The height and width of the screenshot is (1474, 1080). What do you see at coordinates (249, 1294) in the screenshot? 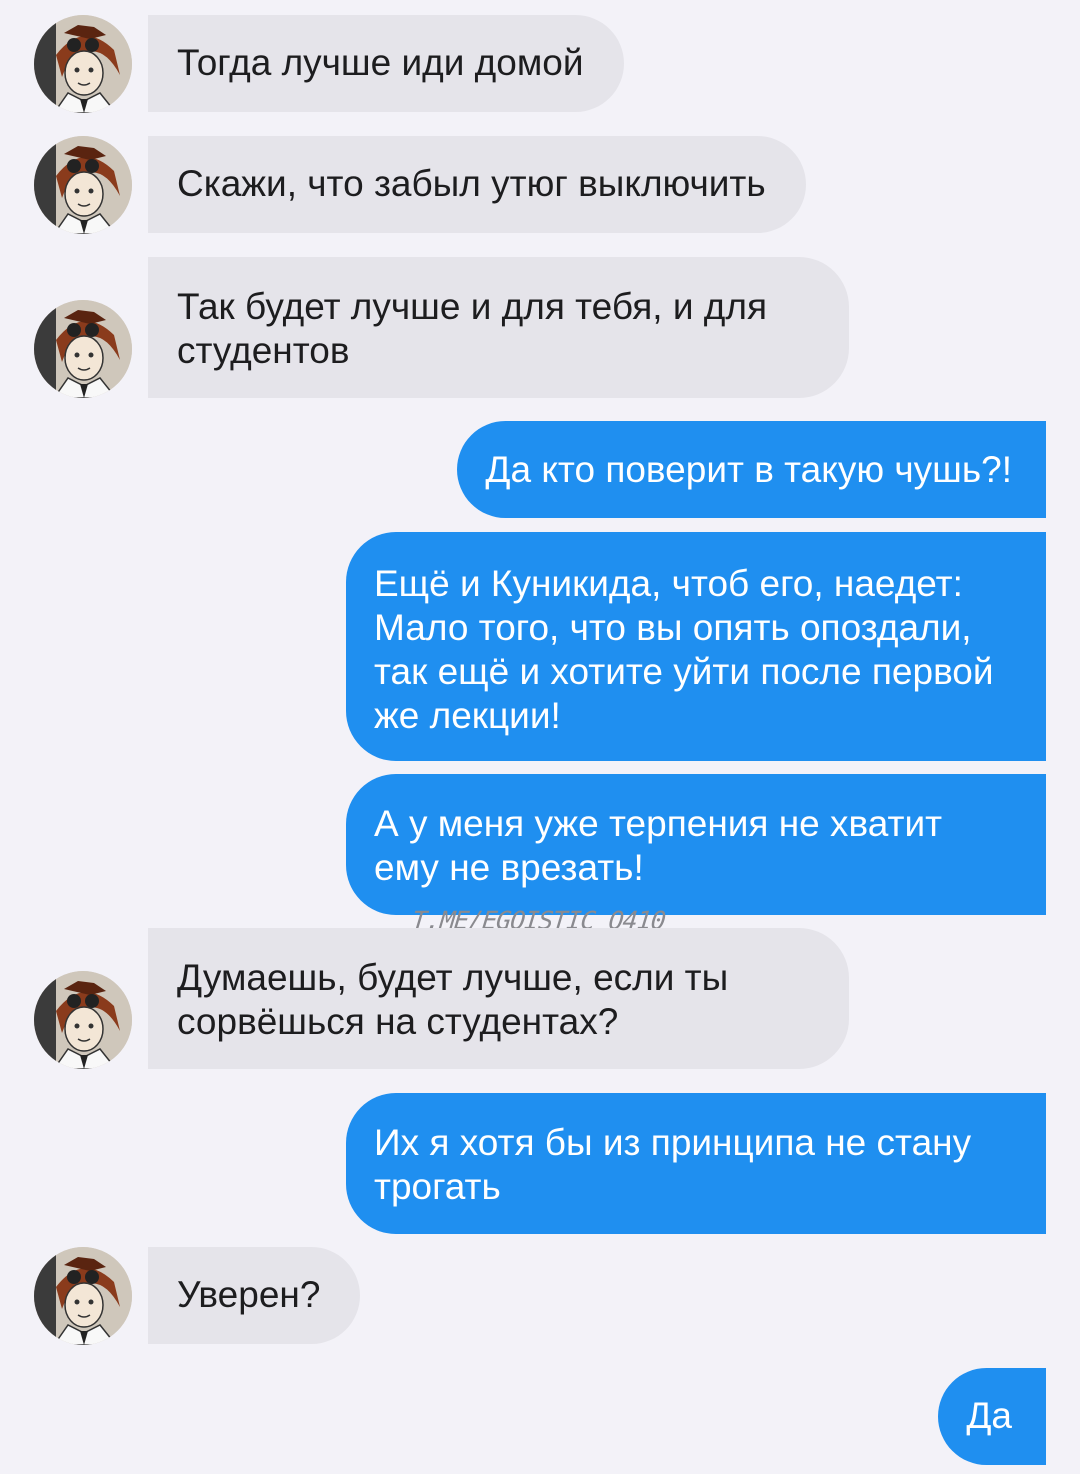
I see `message-text: Уверен?` at bounding box center [249, 1294].